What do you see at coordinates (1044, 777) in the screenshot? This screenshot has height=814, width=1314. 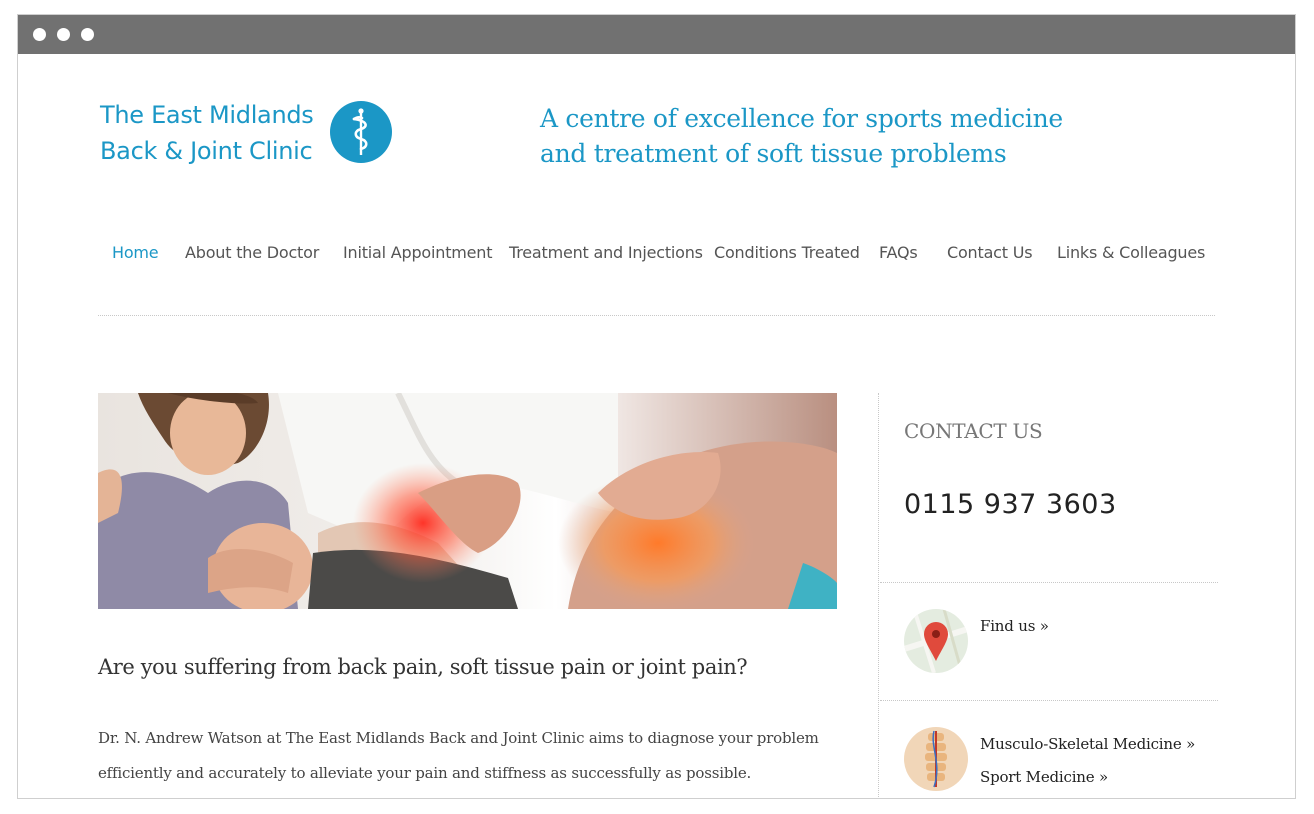 I see `sport-medicine-link: Sport Medicine »` at bounding box center [1044, 777].